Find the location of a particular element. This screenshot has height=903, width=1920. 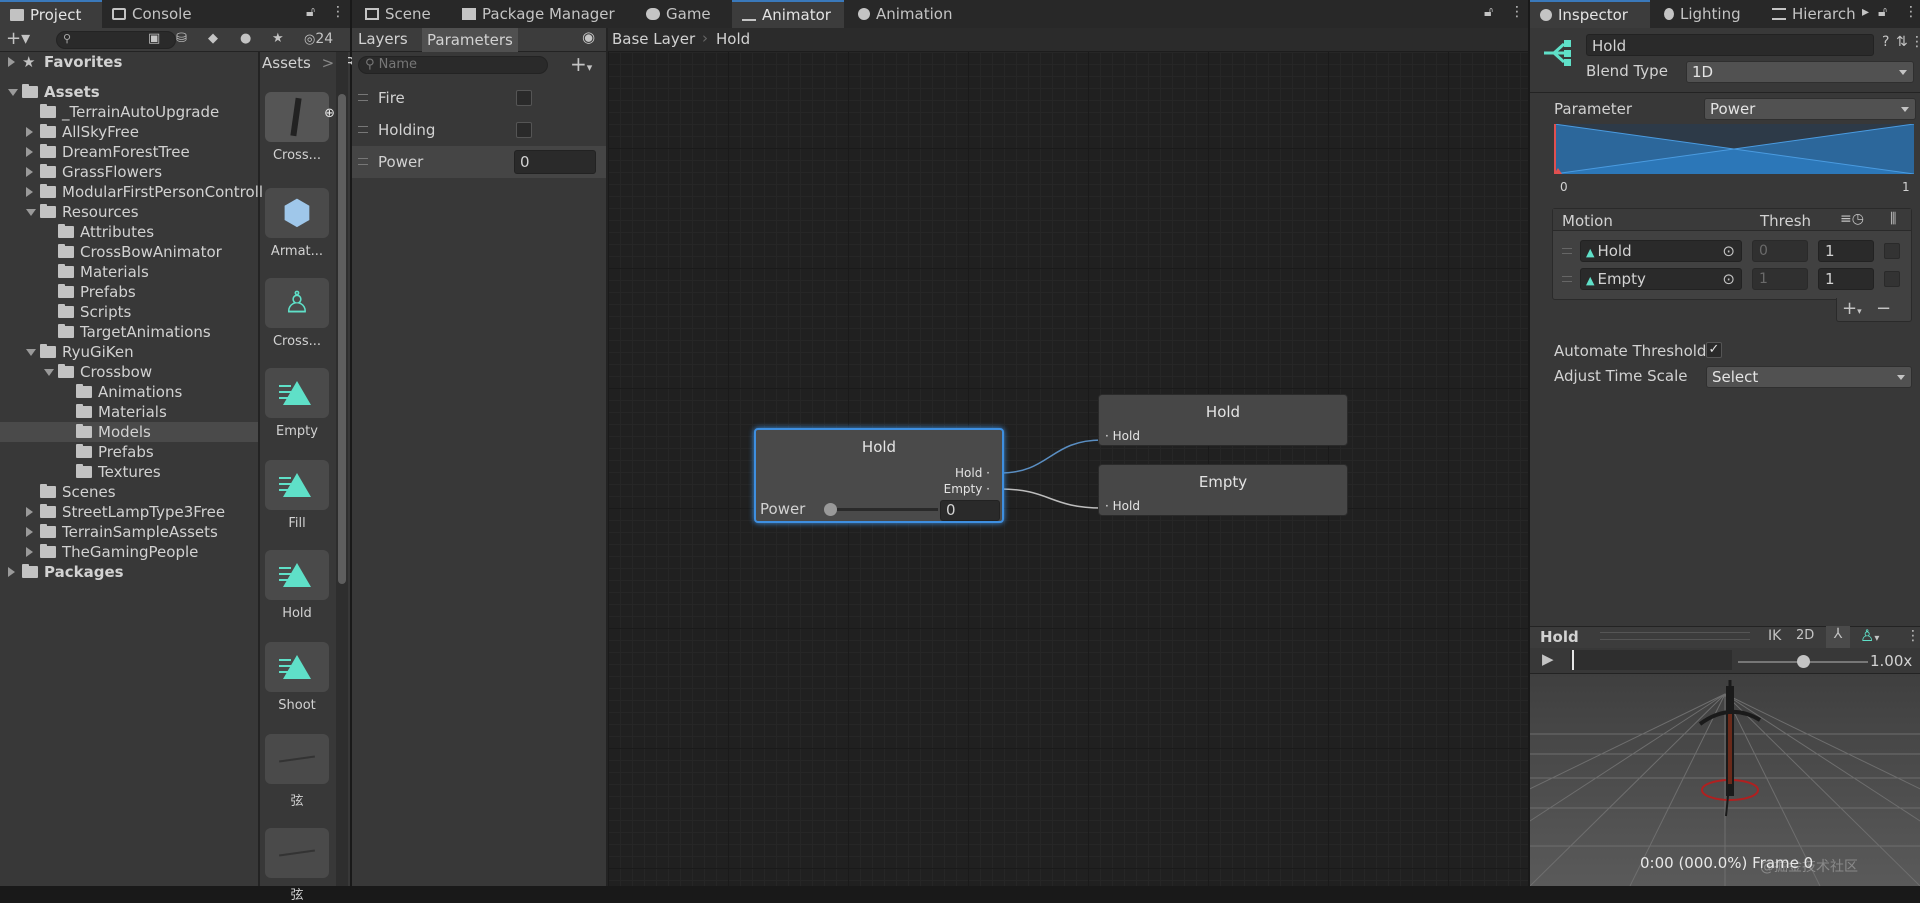

pivot-icon: ⅄ is located at coordinates (1838, 637).